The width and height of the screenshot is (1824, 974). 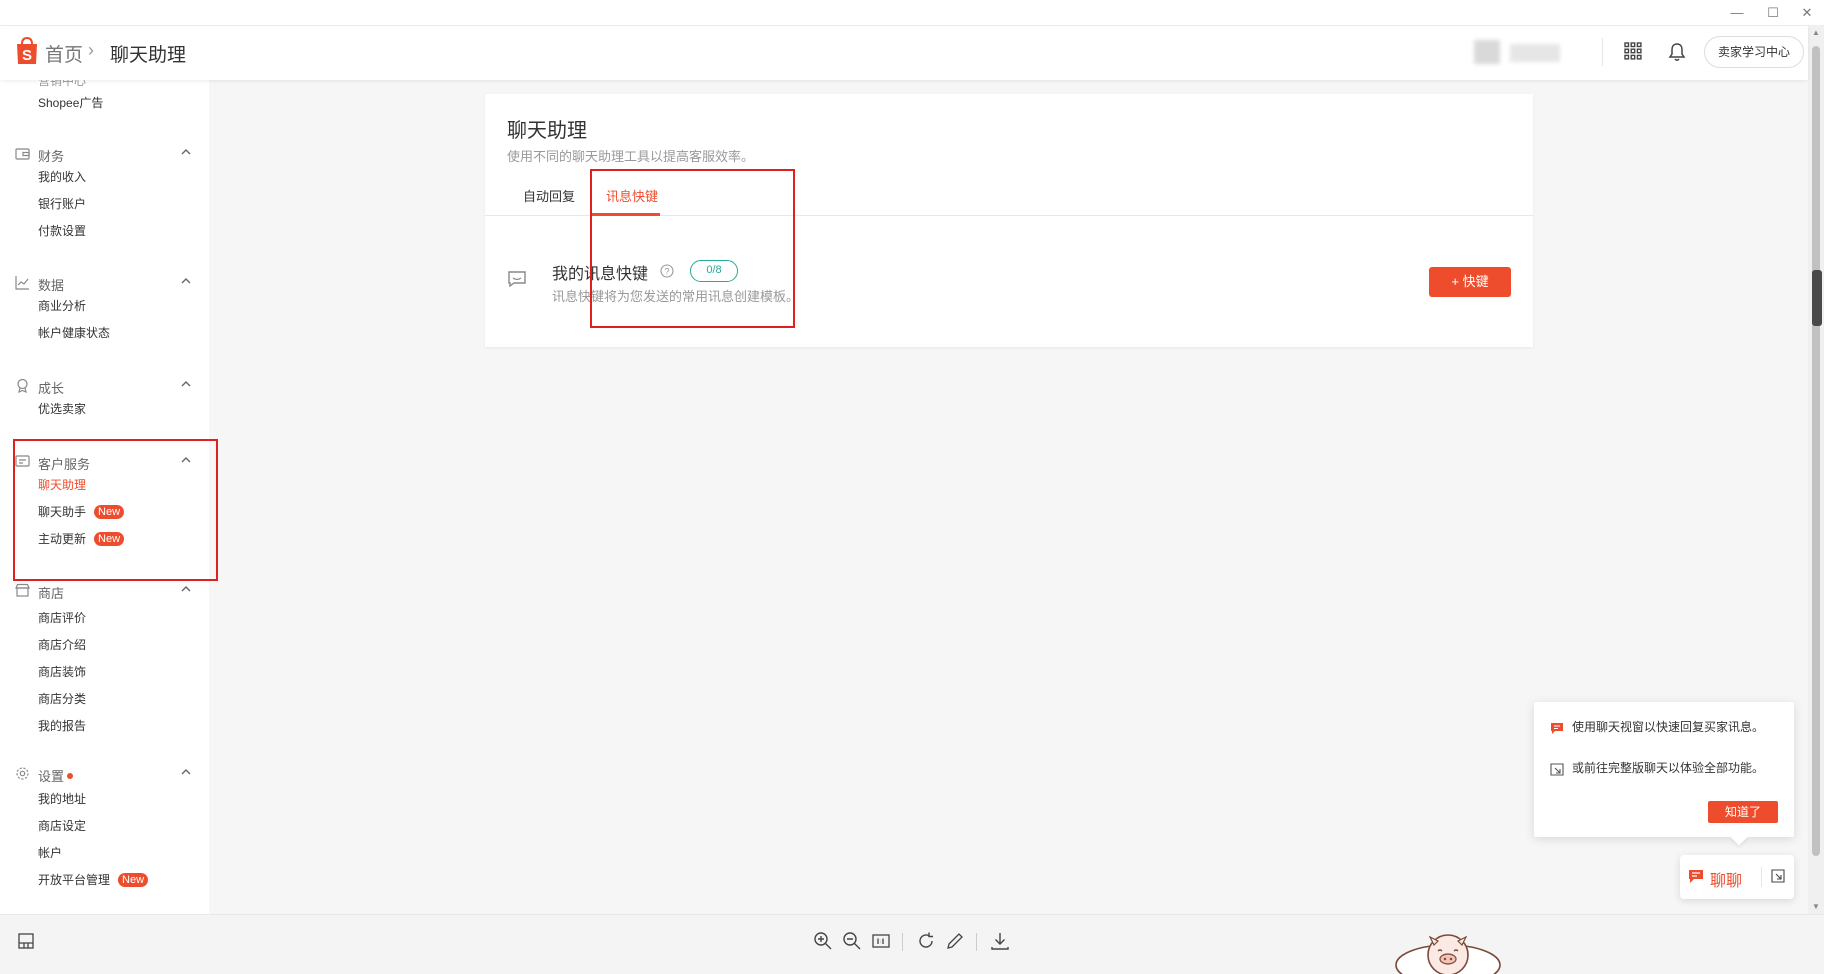 What do you see at coordinates (1664, 769) in the screenshot?
I see `chat-tip-popover: 使用聊天视窗以快速回复买家讯息。 或前往完整版聊天以体验全部功能。 知道了` at bounding box center [1664, 769].